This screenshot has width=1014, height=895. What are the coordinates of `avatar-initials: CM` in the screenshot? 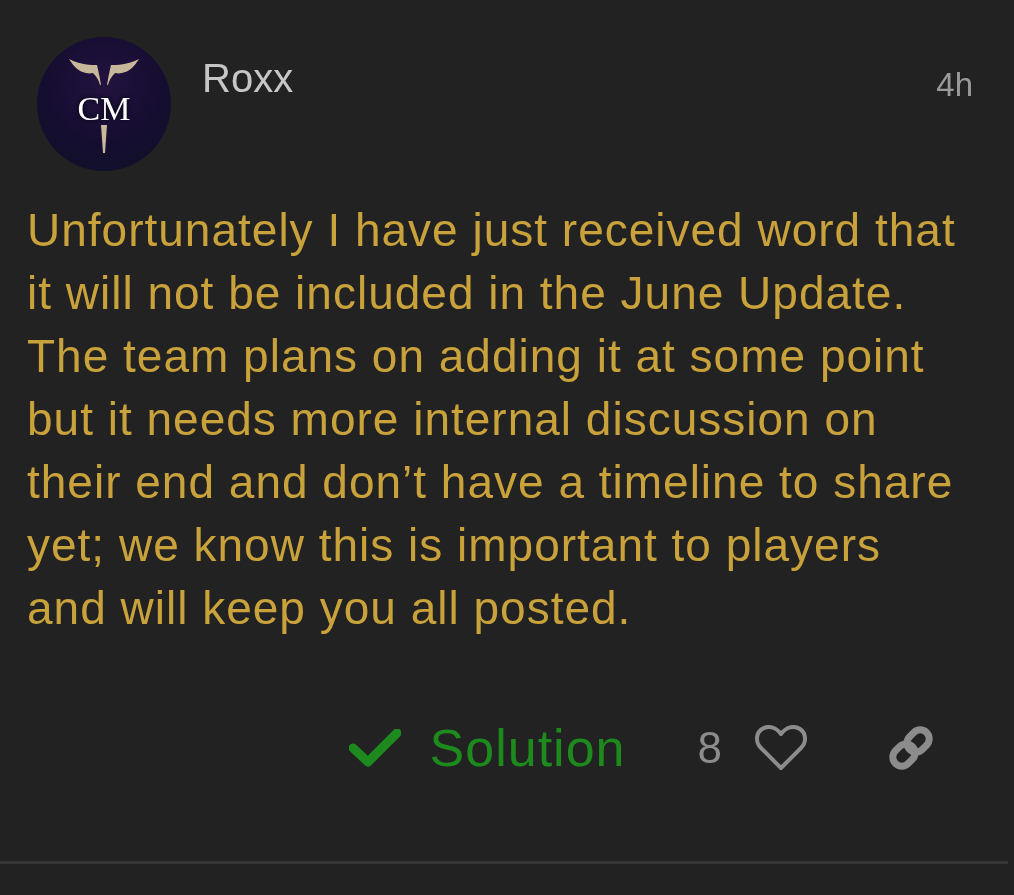 It's located at (104, 109).